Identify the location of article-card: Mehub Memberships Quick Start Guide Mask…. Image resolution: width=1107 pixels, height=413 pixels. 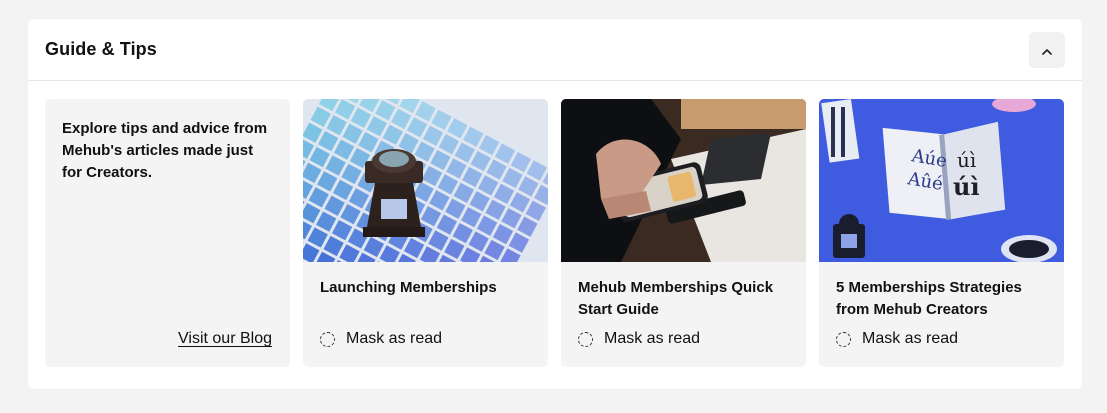
(683, 233).